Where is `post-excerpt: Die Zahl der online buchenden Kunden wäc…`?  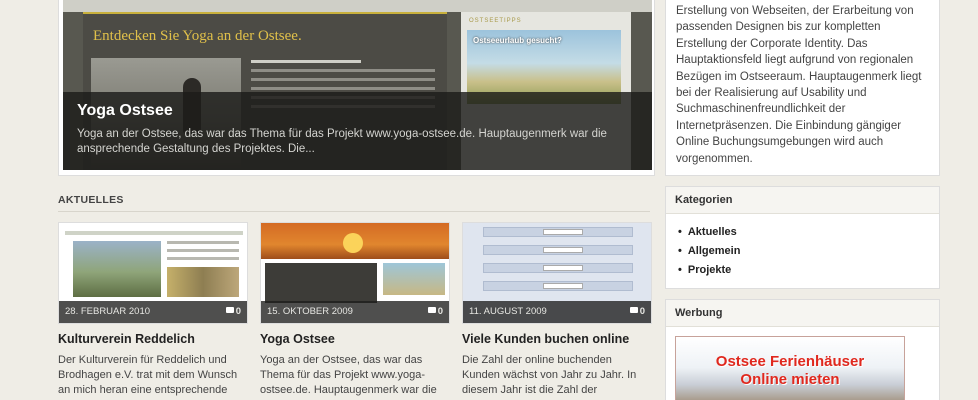 post-excerpt: Die Zahl der online buchenden Kunden wäc… is located at coordinates (549, 377).